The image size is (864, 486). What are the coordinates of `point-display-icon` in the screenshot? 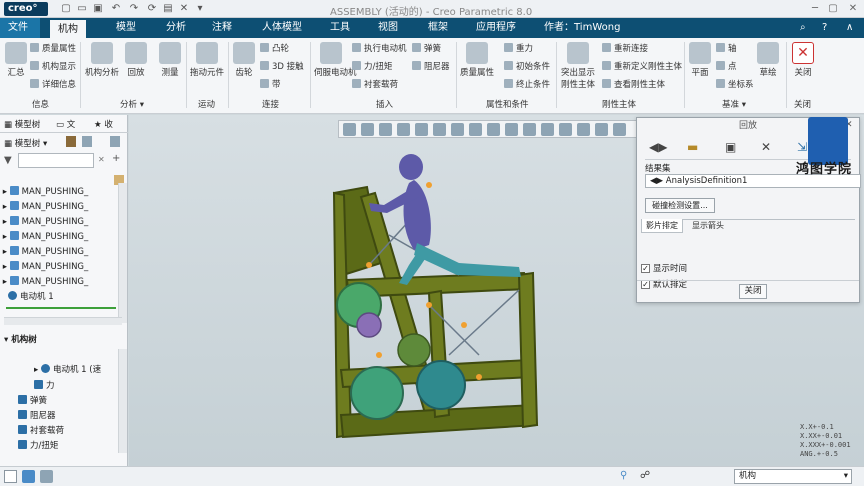 It's located at (565, 129).